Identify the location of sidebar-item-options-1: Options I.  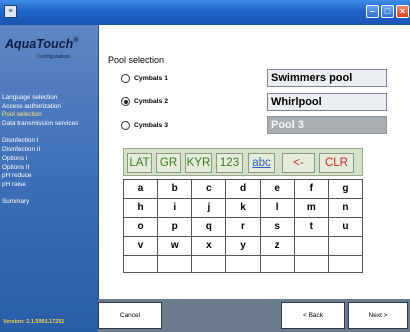
(49, 159).